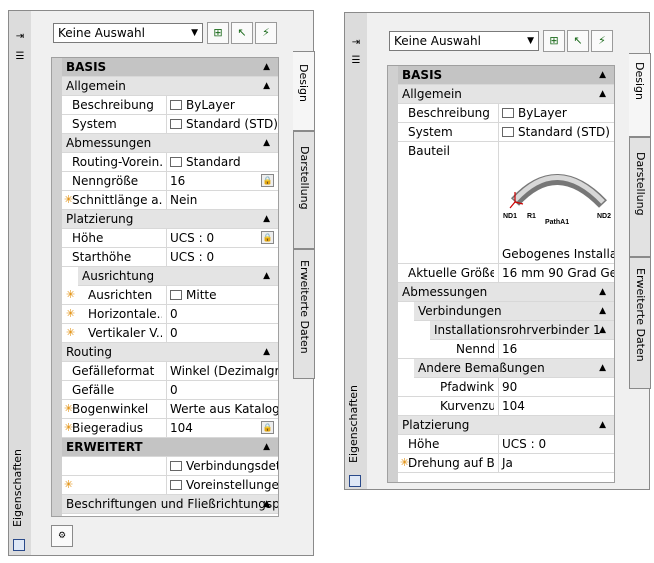 The height and width of the screenshot is (563, 654). What do you see at coordinates (222, 409) in the screenshot?
I see `property-value-field: Werte aus Katalog` at bounding box center [222, 409].